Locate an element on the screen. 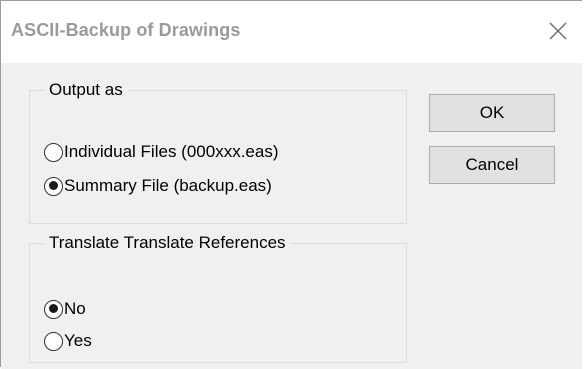  radio-translate-yes: Yes is located at coordinates (68, 341).